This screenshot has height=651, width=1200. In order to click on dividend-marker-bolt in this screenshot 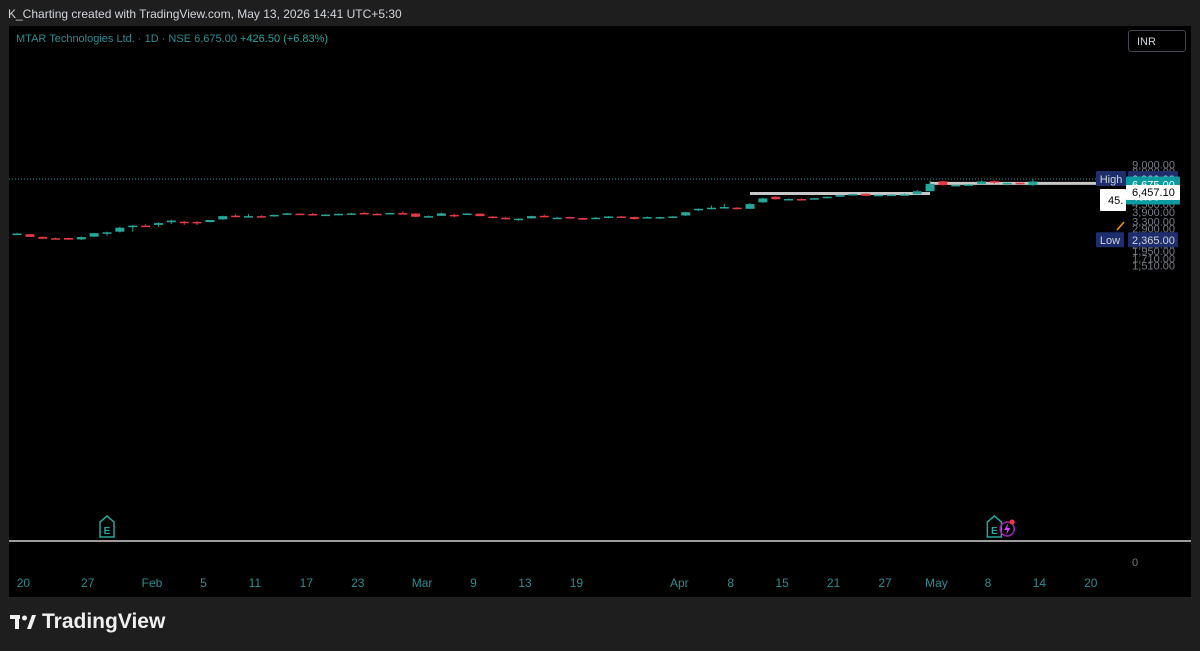, I will do `click(1007, 529)`.